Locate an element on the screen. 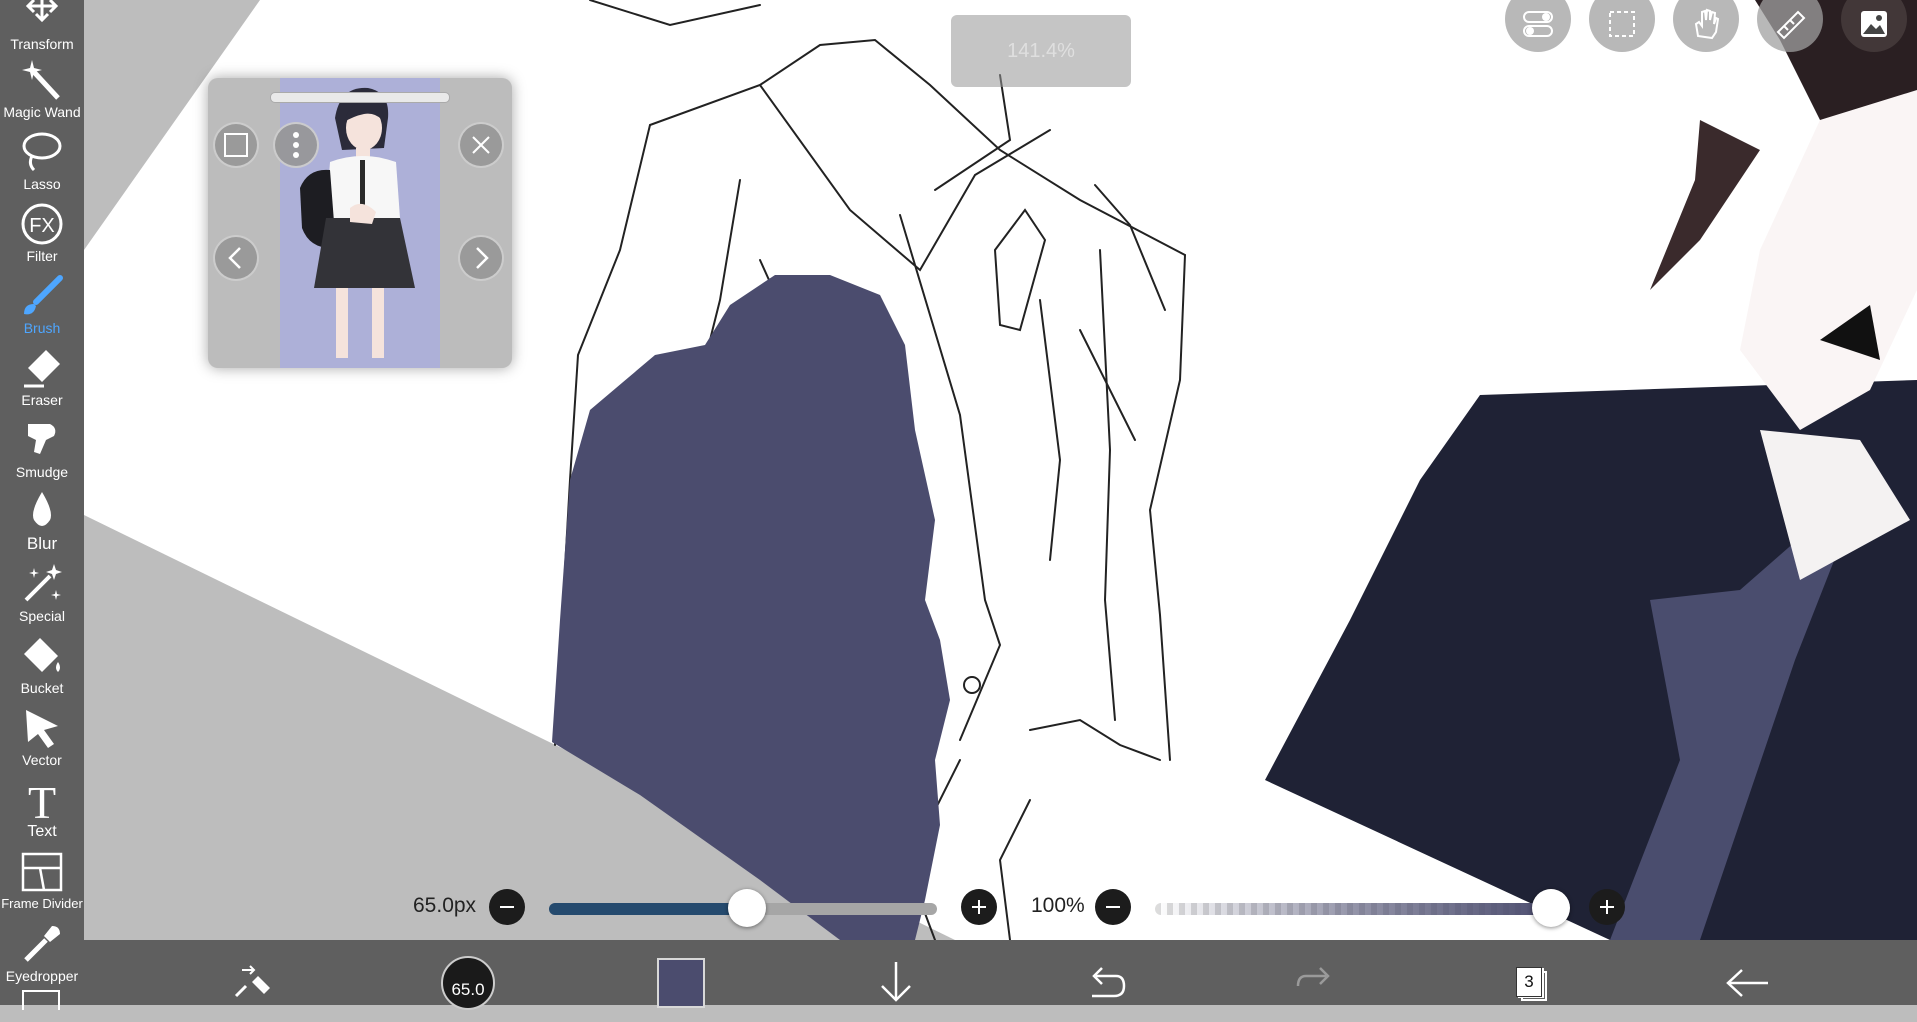  reference-image is located at coordinates (360, 223).